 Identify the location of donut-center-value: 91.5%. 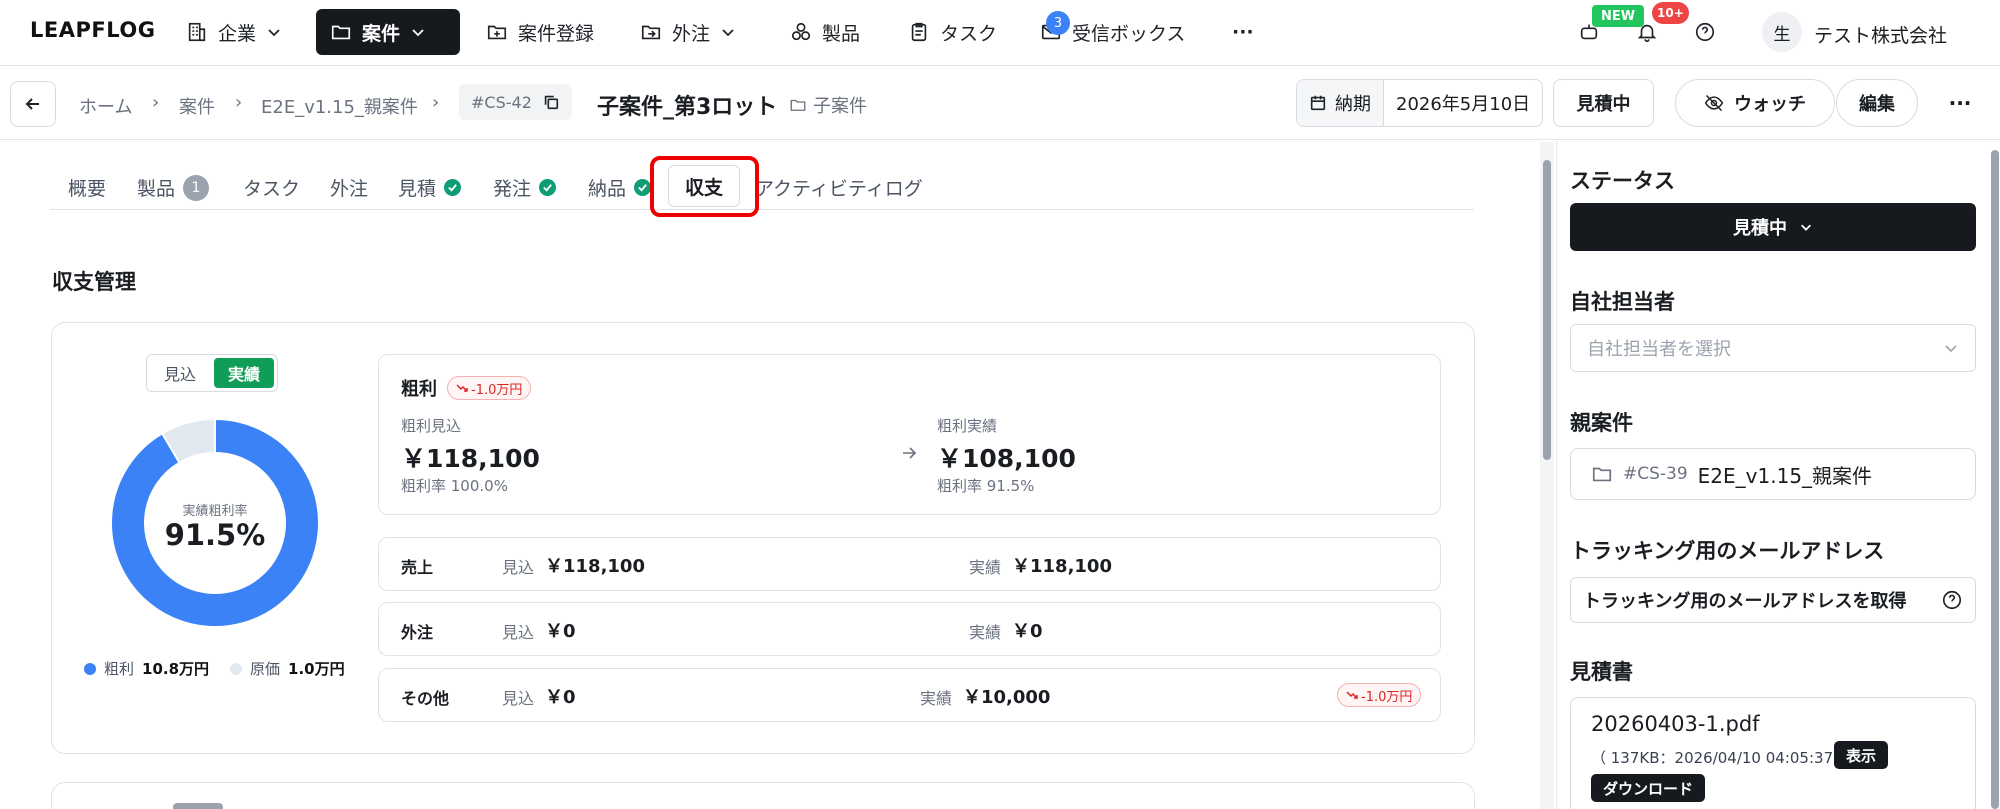
(215, 535).